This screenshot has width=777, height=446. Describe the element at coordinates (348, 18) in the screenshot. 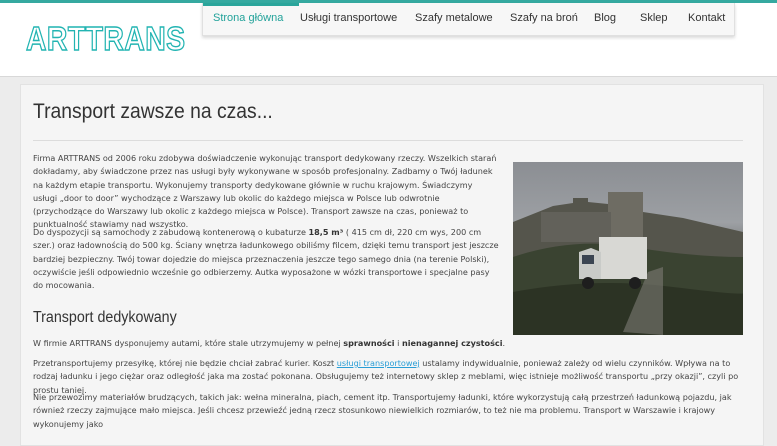

I see `nav-item-services: Usługi transportowe` at that location.